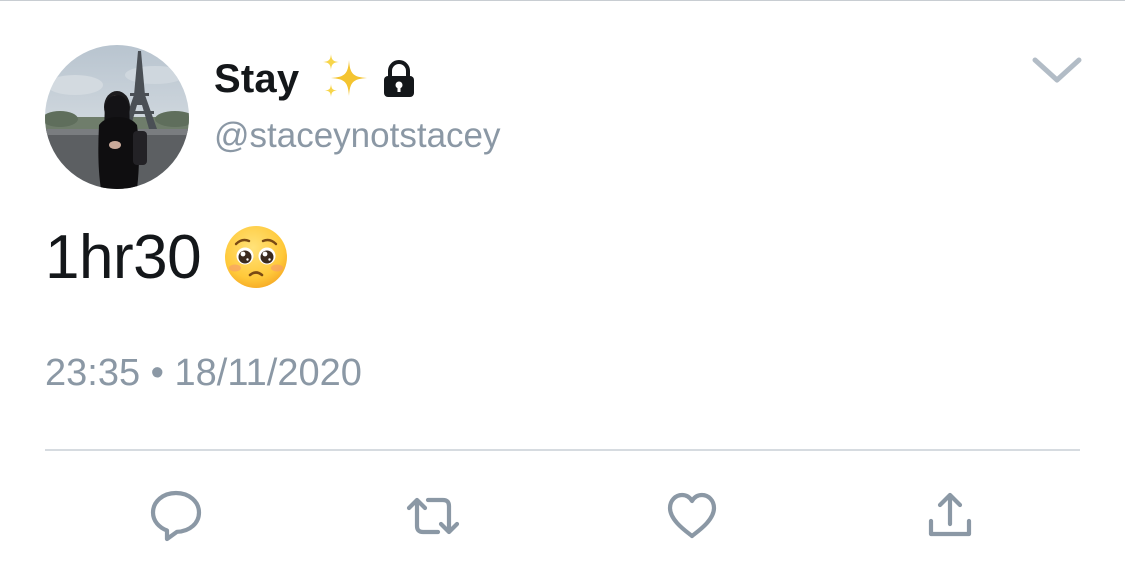 The image size is (1125, 580). What do you see at coordinates (399, 79) in the screenshot?
I see `lock-icon` at bounding box center [399, 79].